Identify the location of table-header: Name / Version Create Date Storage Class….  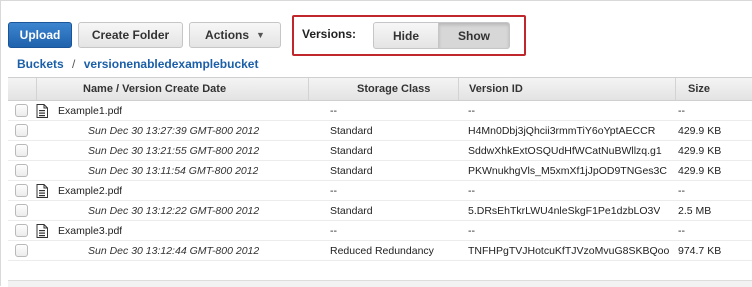
(380, 89).